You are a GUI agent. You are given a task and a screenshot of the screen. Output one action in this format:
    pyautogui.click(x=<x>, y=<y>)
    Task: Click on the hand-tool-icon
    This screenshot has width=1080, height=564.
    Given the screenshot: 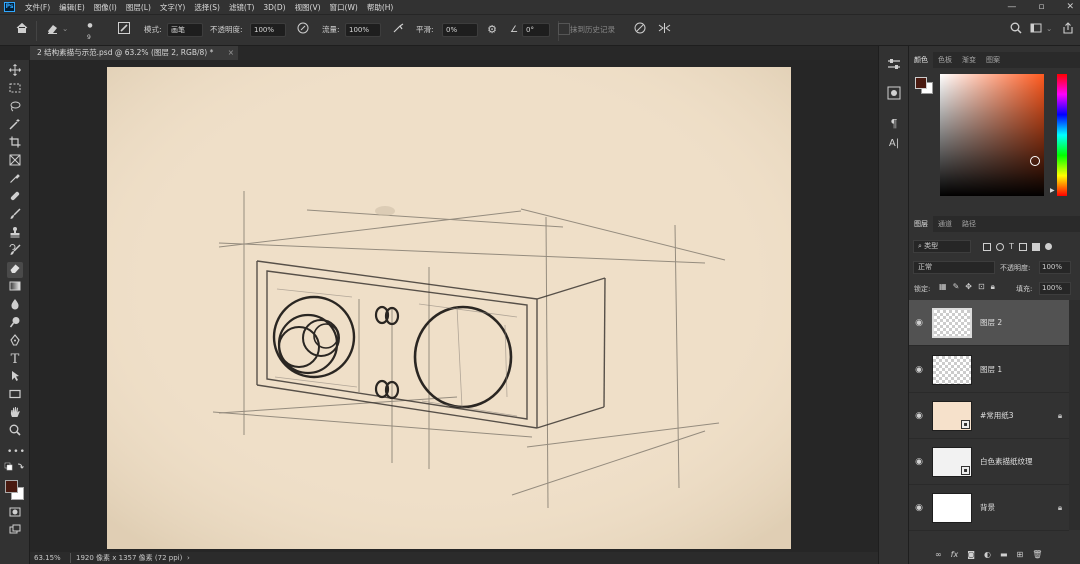 What is the action you would take?
    pyautogui.click(x=15, y=414)
    